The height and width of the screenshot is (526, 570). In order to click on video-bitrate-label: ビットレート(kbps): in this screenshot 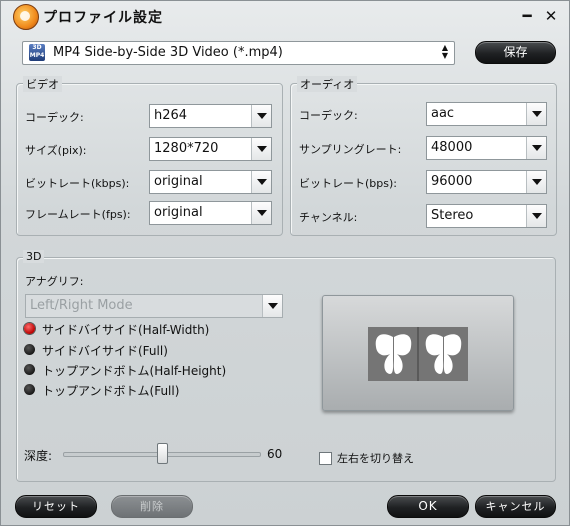, I will do `click(77, 183)`.